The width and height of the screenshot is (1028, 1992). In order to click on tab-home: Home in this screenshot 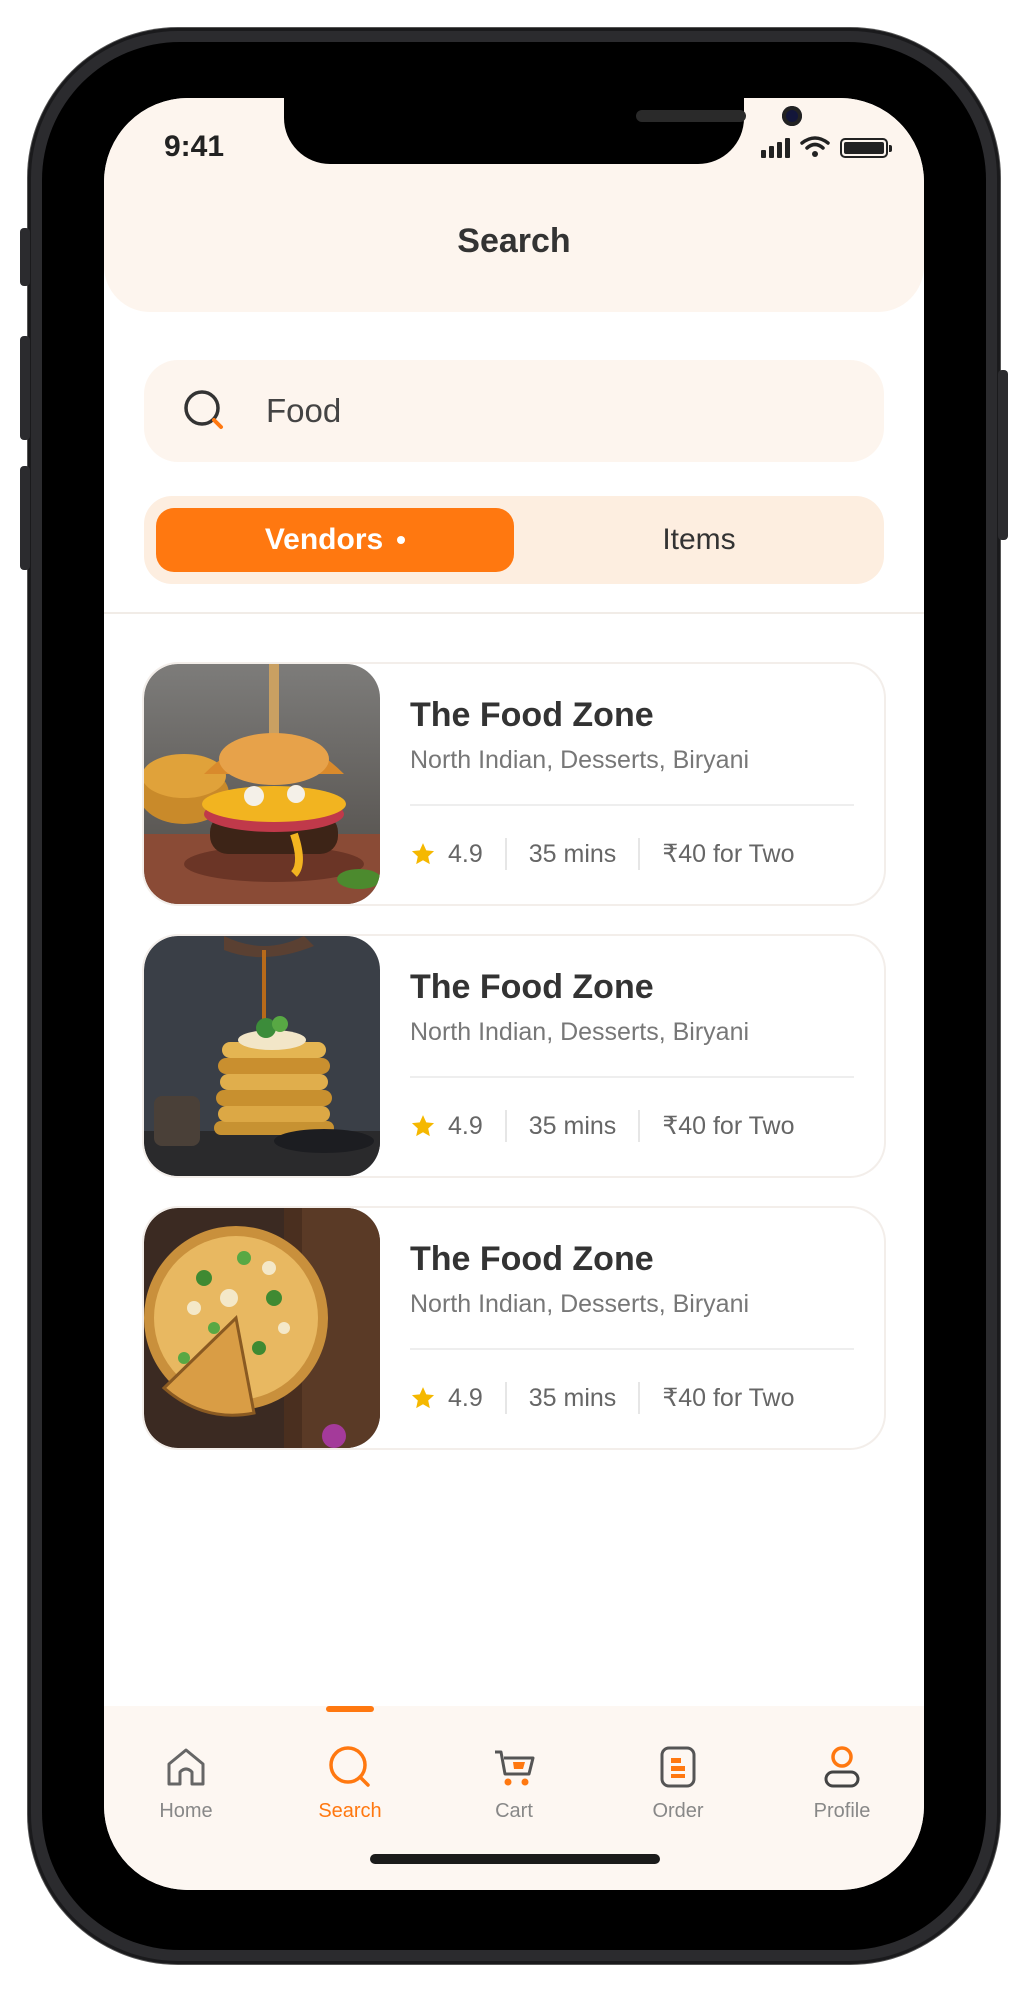, I will do `click(186, 1766)`.